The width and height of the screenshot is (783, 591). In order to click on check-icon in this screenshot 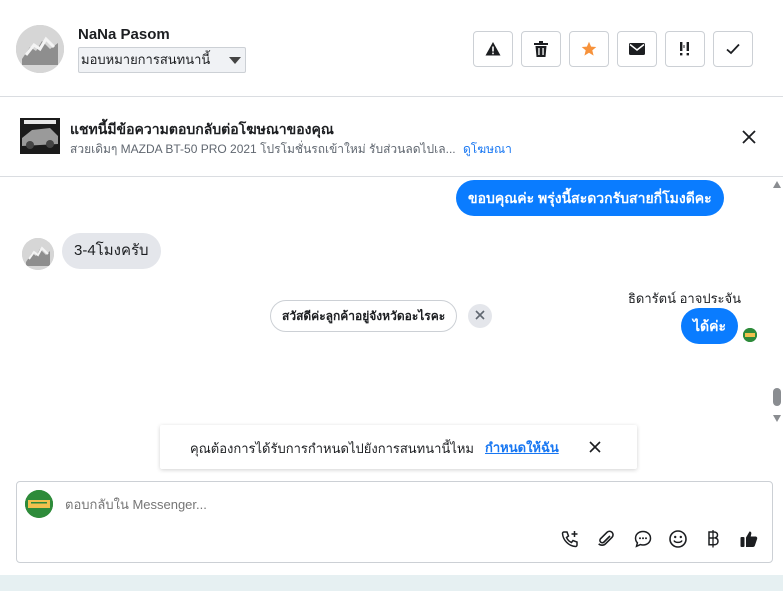, I will do `click(733, 49)`.